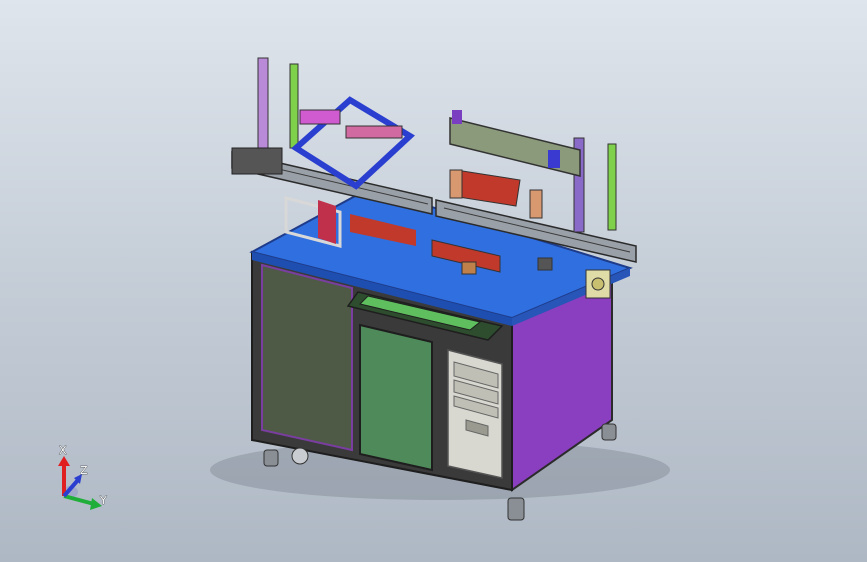 The height and width of the screenshot is (562, 867). Describe the element at coordinates (257, 161) in the screenshot. I see `left-fixture` at that location.